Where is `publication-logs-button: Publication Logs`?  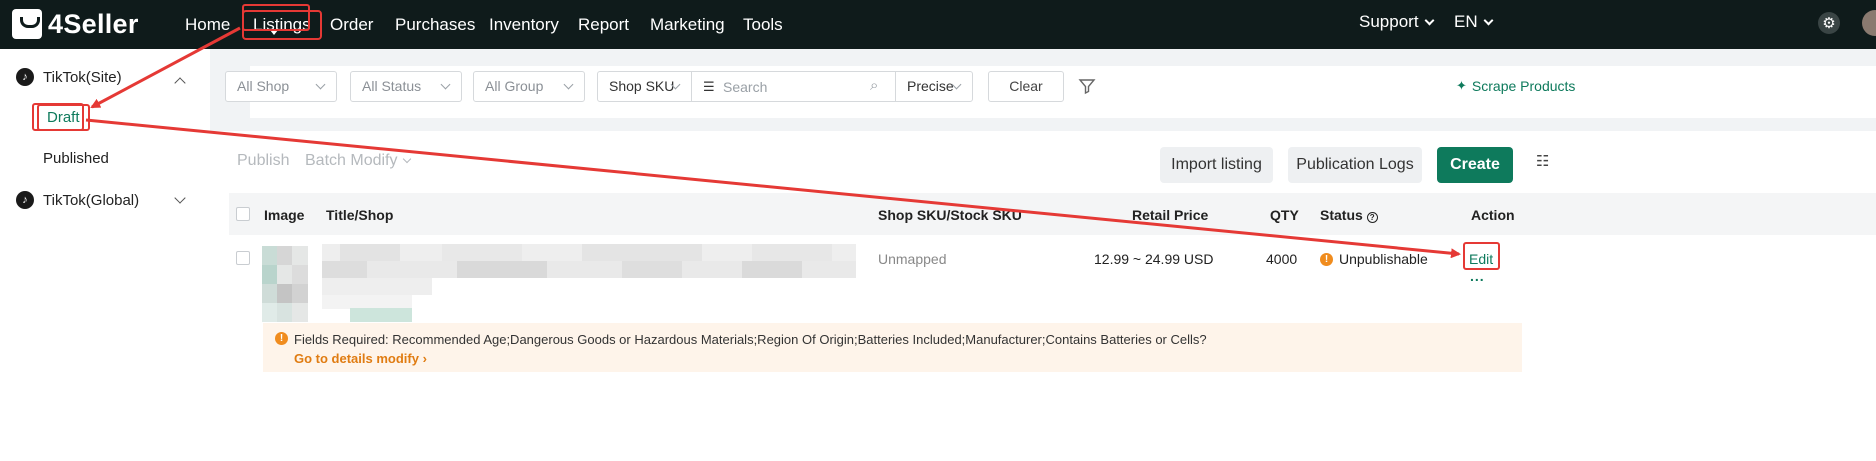
publication-logs-button: Publication Logs is located at coordinates (1355, 165).